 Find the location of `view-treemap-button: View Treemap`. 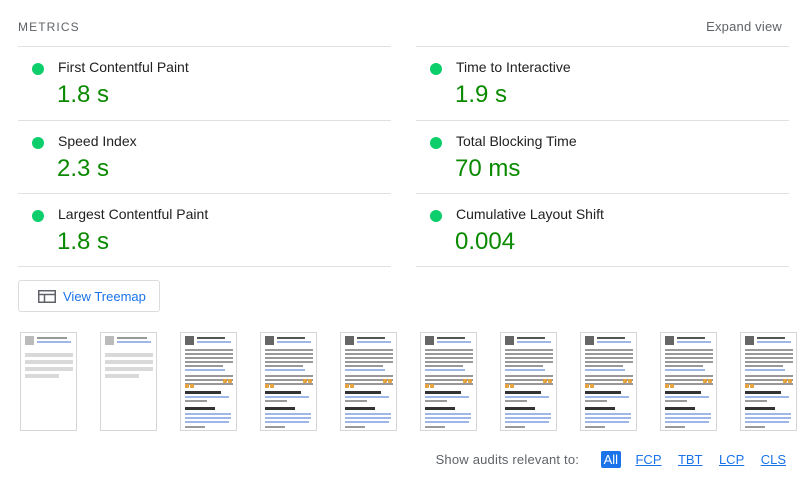

view-treemap-button: View Treemap is located at coordinates (89, 296).